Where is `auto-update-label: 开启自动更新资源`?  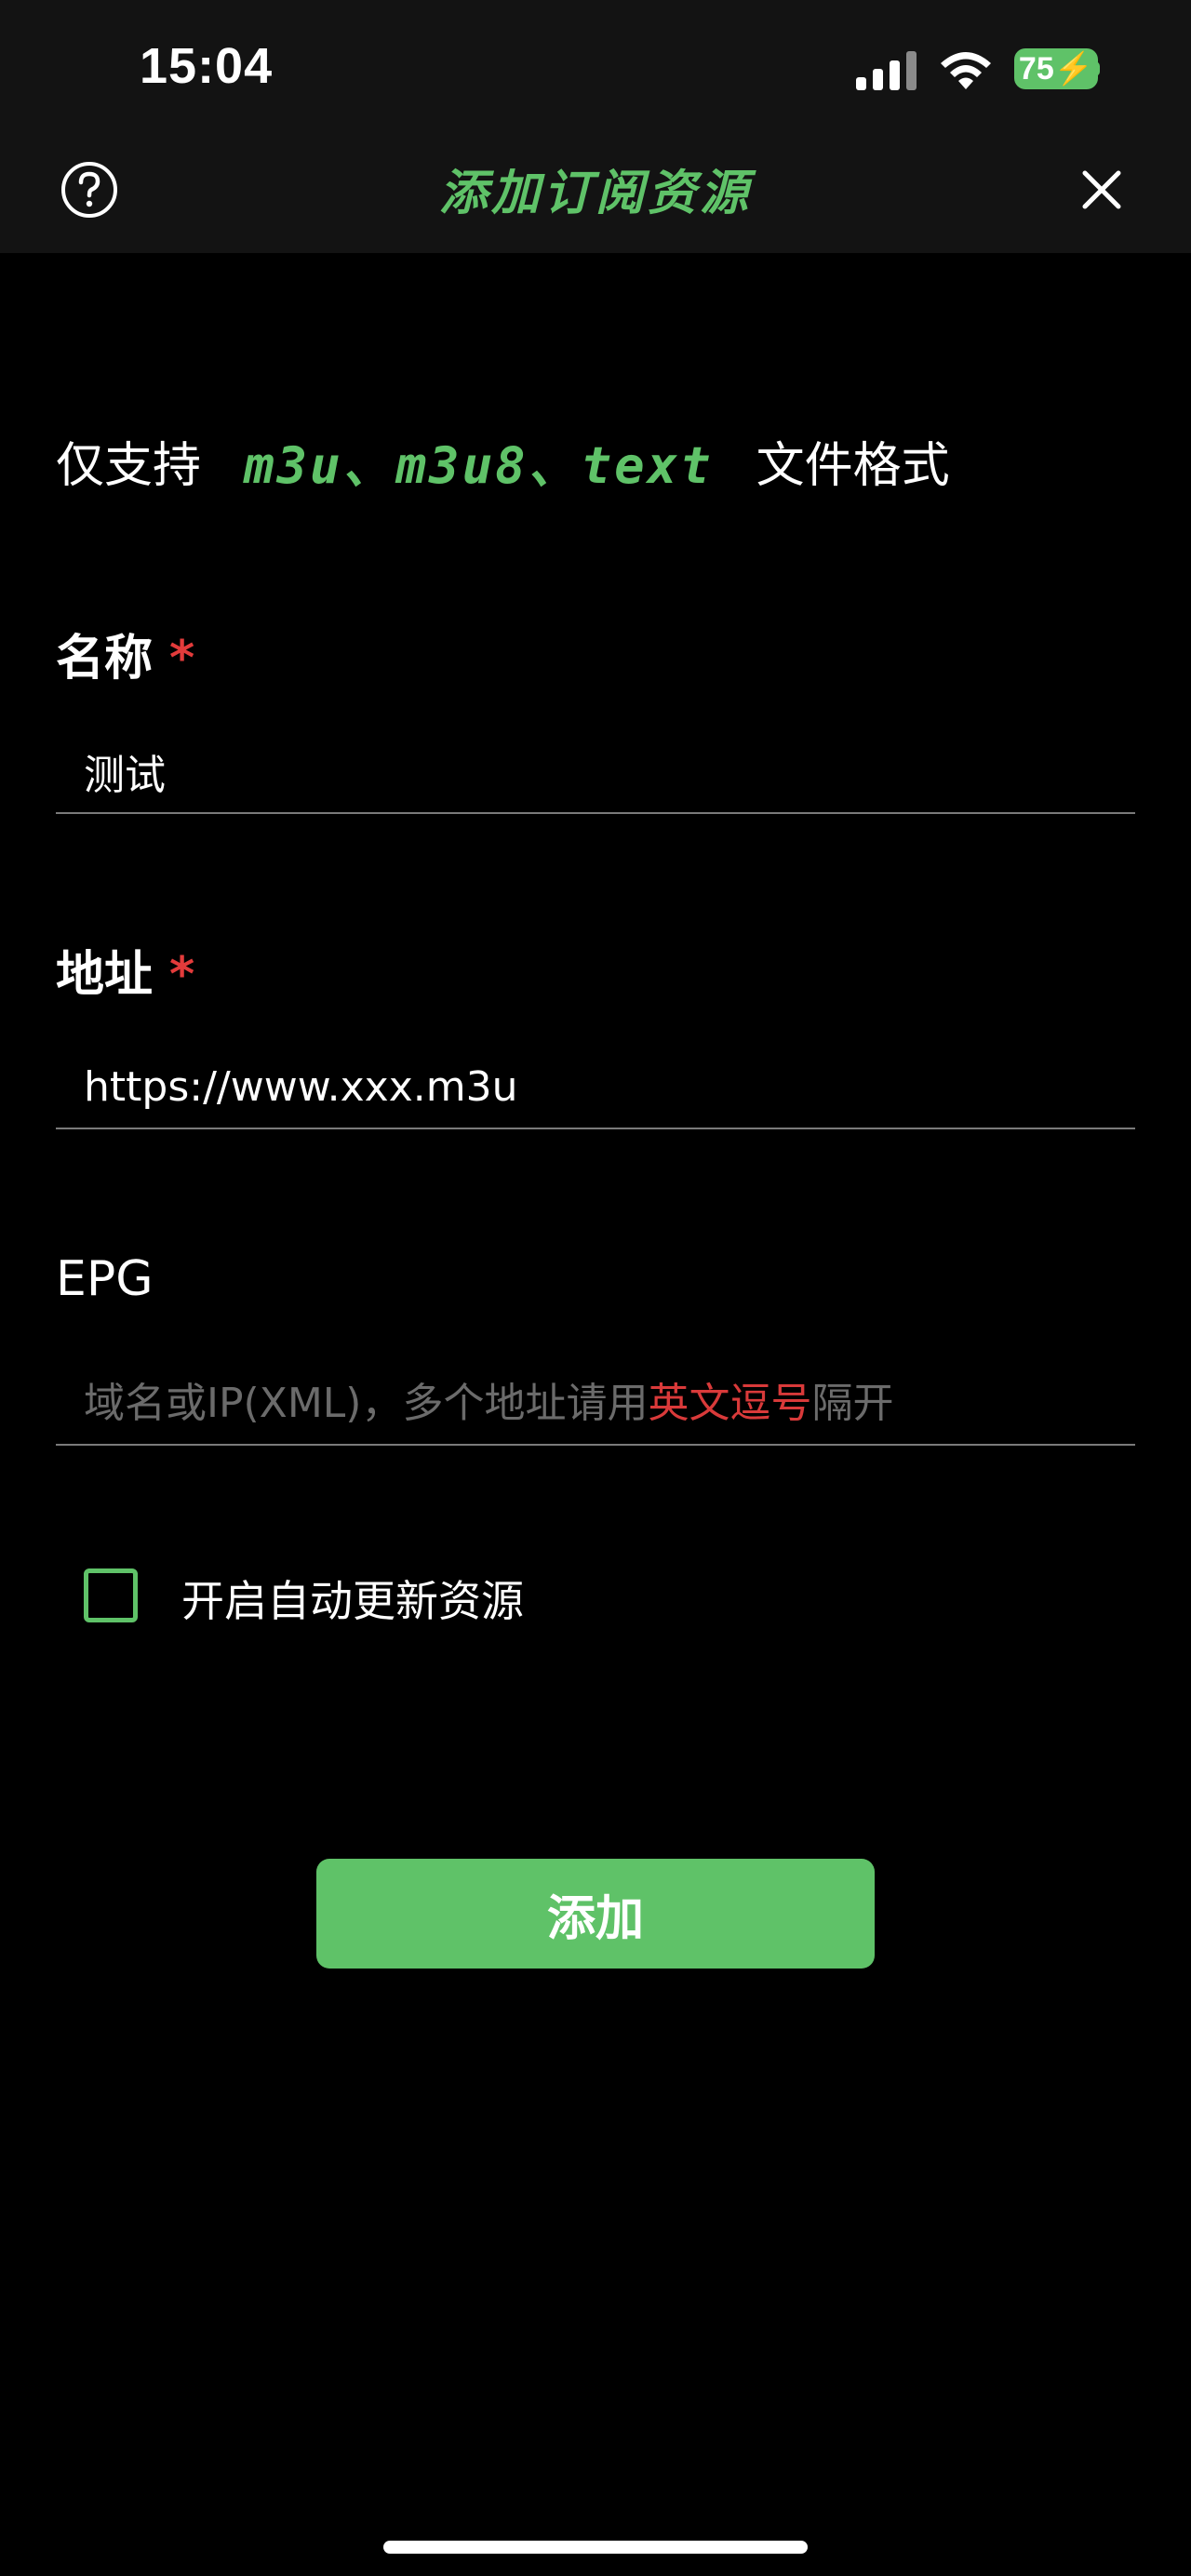
auto-update-label: 开启自动更新资源 is located at coordinates (352, 1598).